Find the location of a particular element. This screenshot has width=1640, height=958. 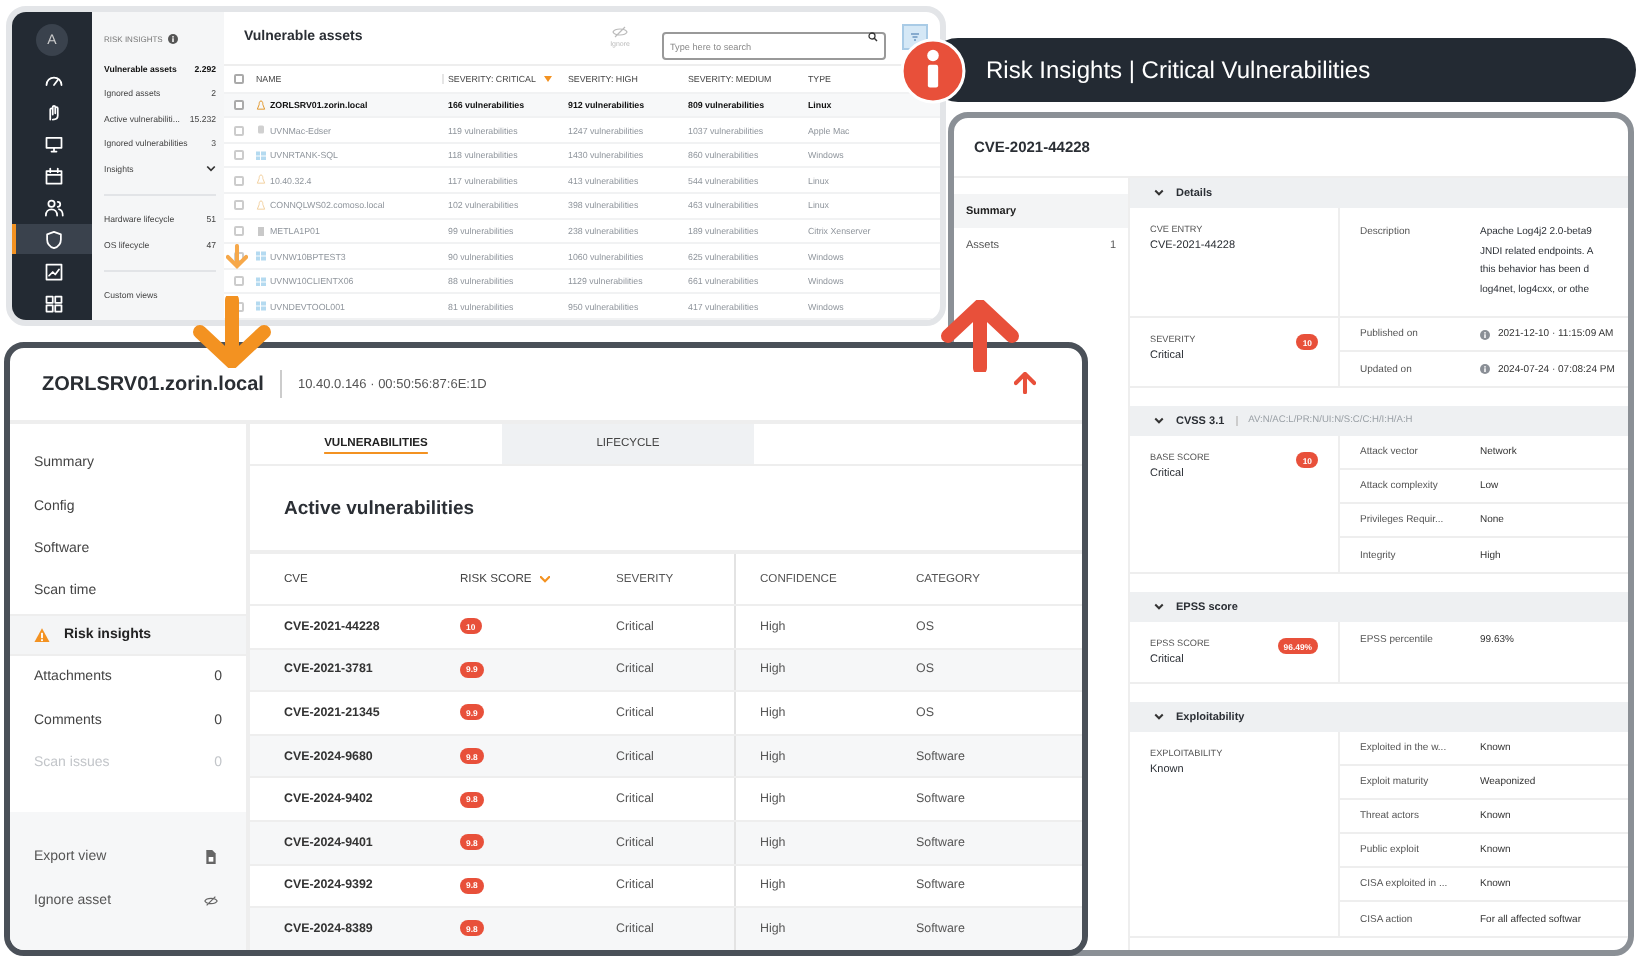

filter-icon is located at coordinates (915, 37).